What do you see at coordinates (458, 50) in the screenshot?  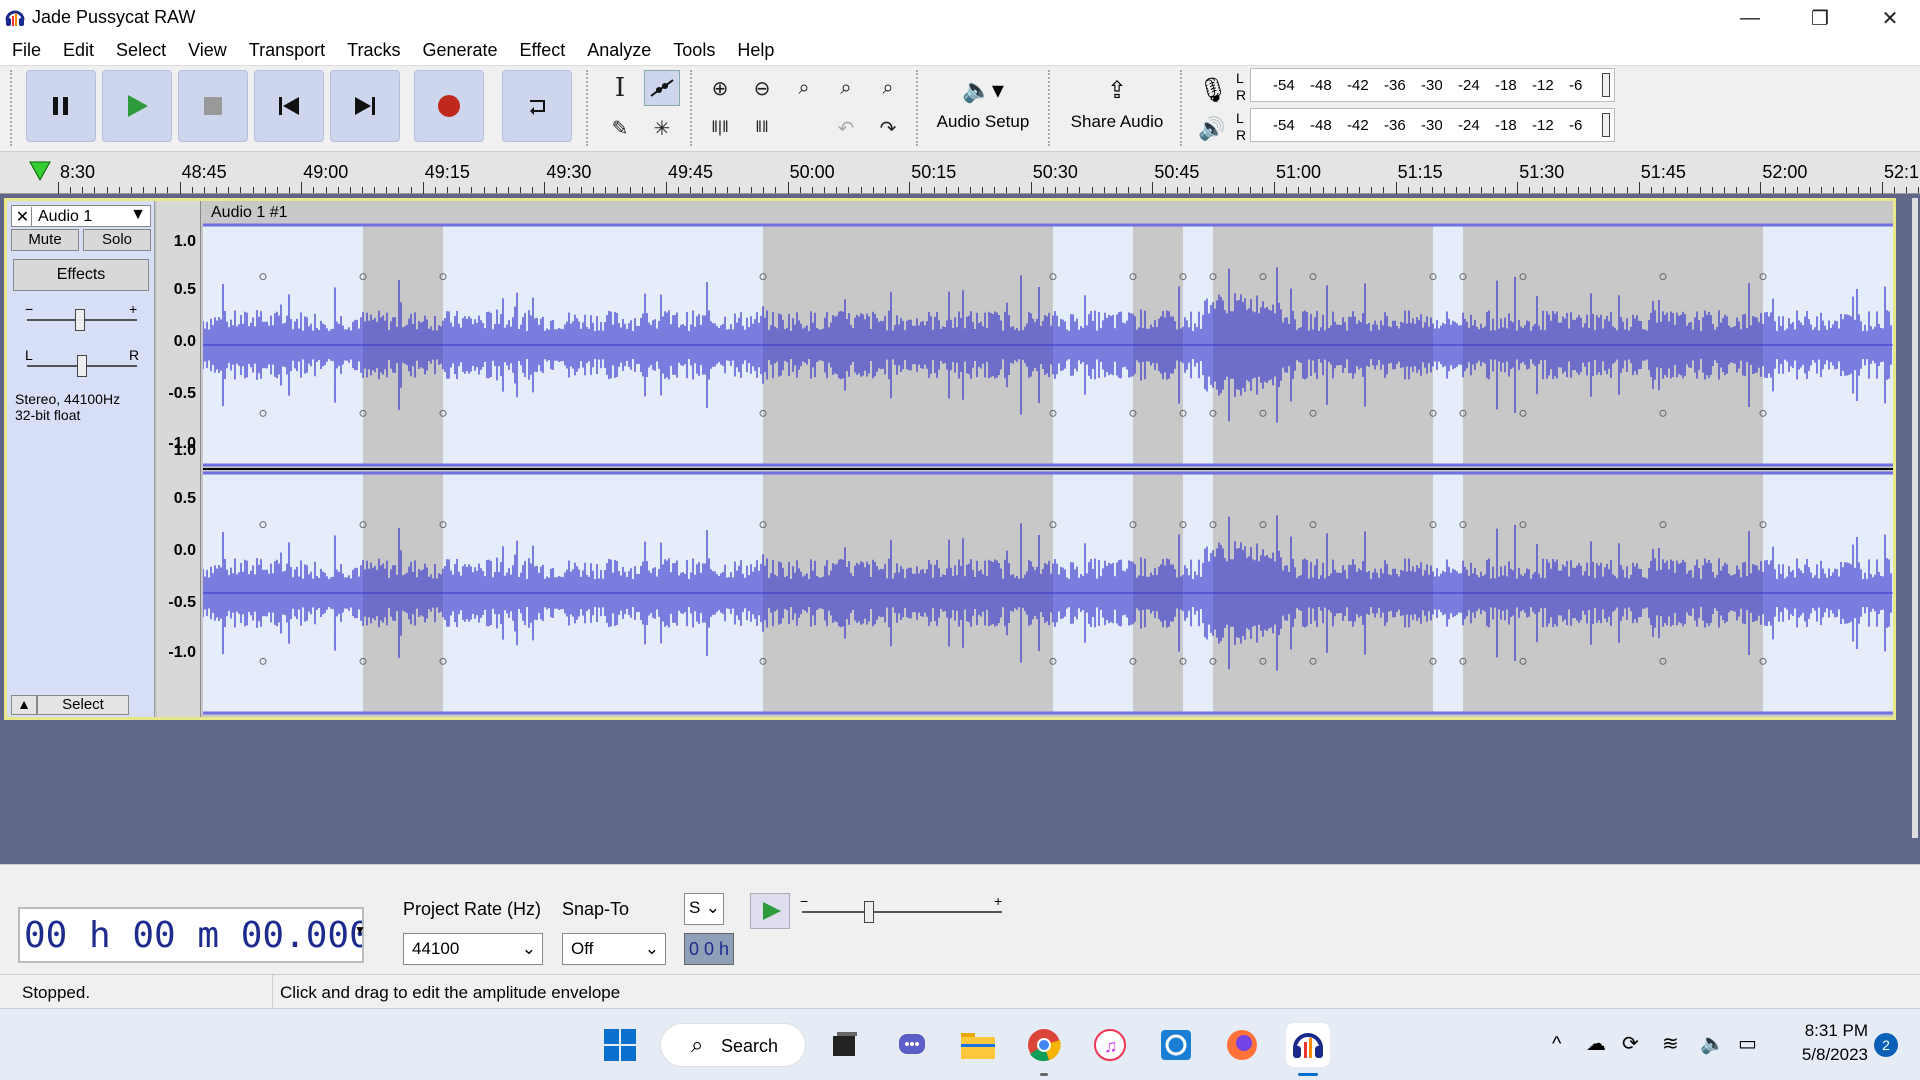 I see `menu-generate: Generate` at bounding box center [458, 50].